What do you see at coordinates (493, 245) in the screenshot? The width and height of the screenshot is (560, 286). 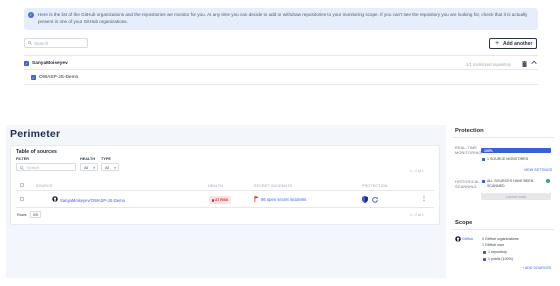 I see `scope-users: 1 GitHub user` at bounding box center [493, 245].